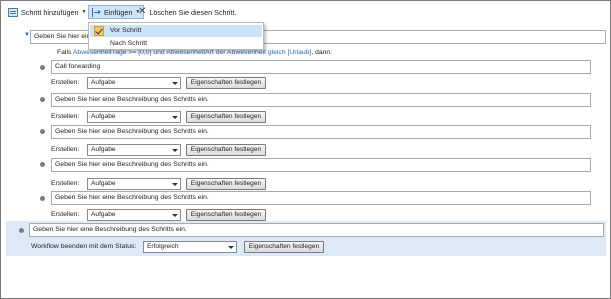 Image resolution: width=611 pixels, height=299 pixels. I want to click on insert-label: Einfügen, so click(118, 12).